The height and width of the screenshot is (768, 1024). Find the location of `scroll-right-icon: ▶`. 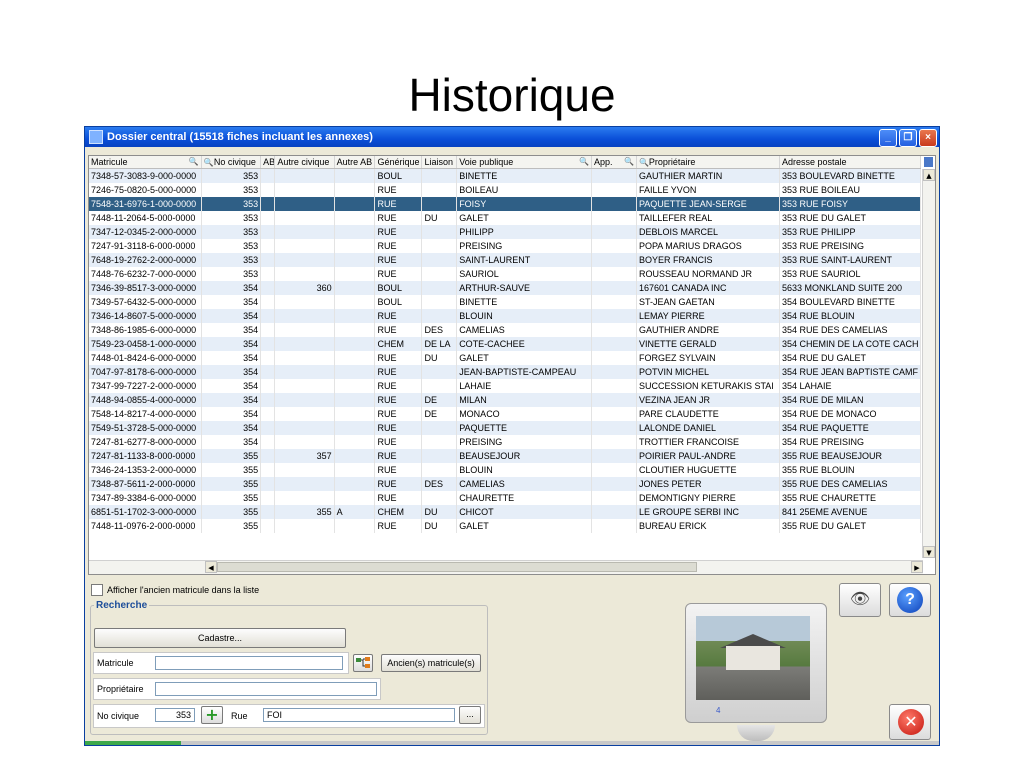

scroll-right-icon: ▶ is located at coordinates (917, 567).